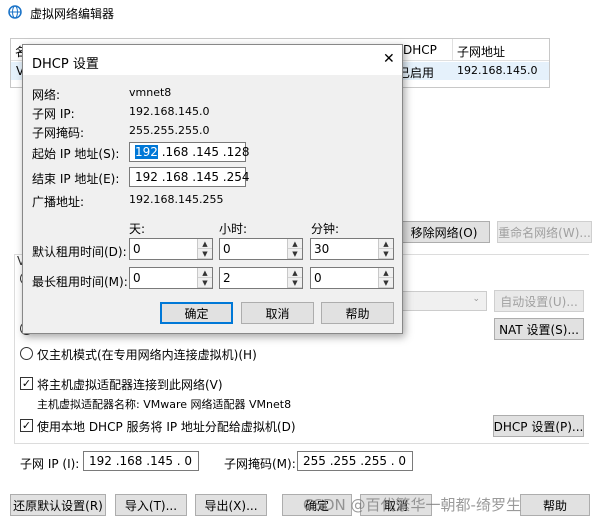 This screenshot has width=597, height=527. I want to click on network-value: vmnet8, so click(150, 92).